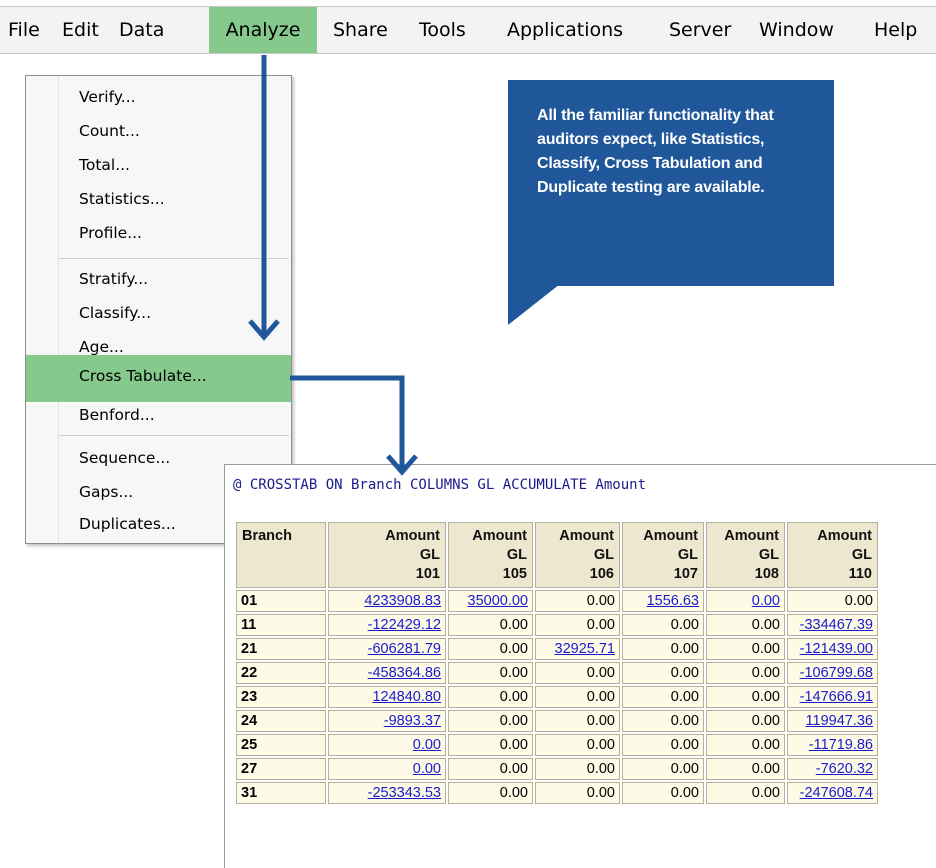 The width and height of the screenshot is (936, 868). I want to click on amount-cell: 35000.00, so click(490, 601).